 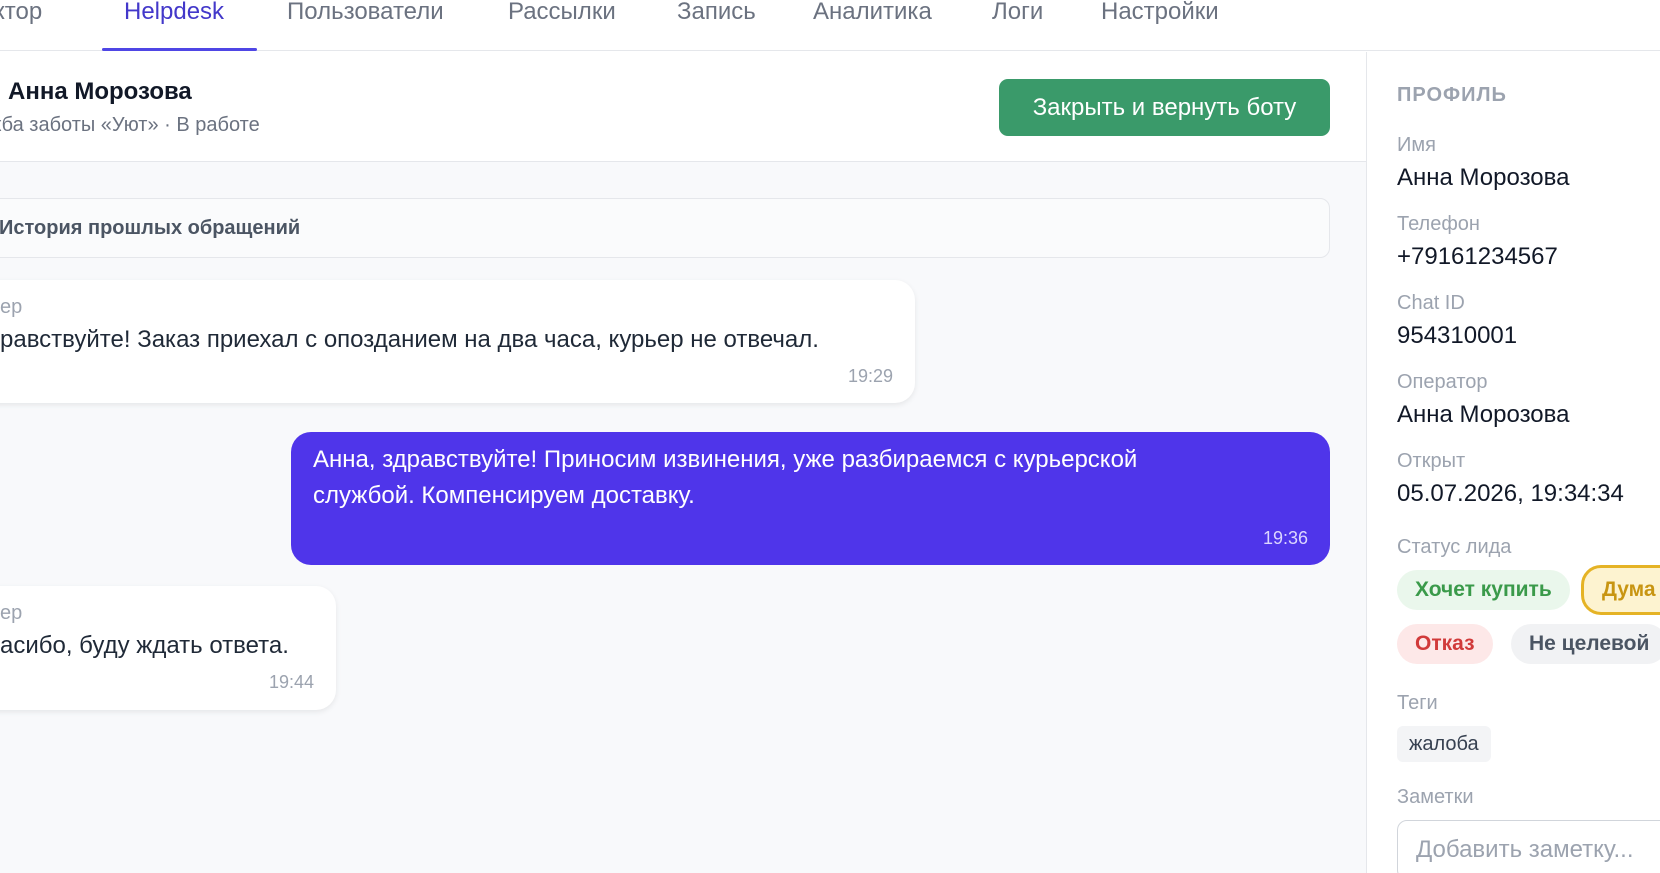 I want to click on name-label: Имя, so click(x=1416, y=145).